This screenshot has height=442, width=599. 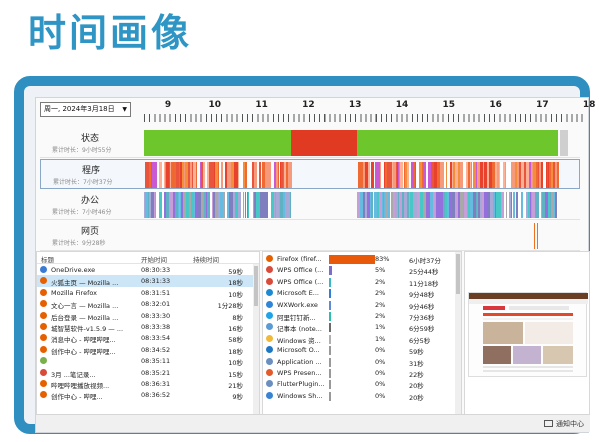 What do you see at coordinates (362, 396) in the screenshot?
I see `app-row: Windows Sh... 0% 20秒` at bounding box center [362, 396].